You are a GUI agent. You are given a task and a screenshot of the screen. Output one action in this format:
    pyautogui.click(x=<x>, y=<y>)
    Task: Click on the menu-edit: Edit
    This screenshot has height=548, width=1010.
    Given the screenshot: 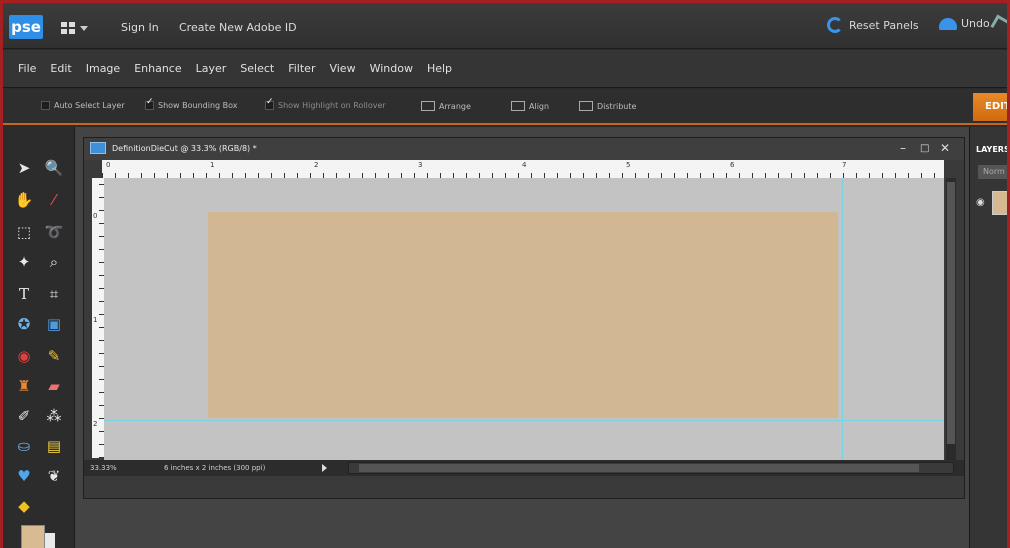 What is the action you would take?
    pyautogui.click(x=60, y=68)
    